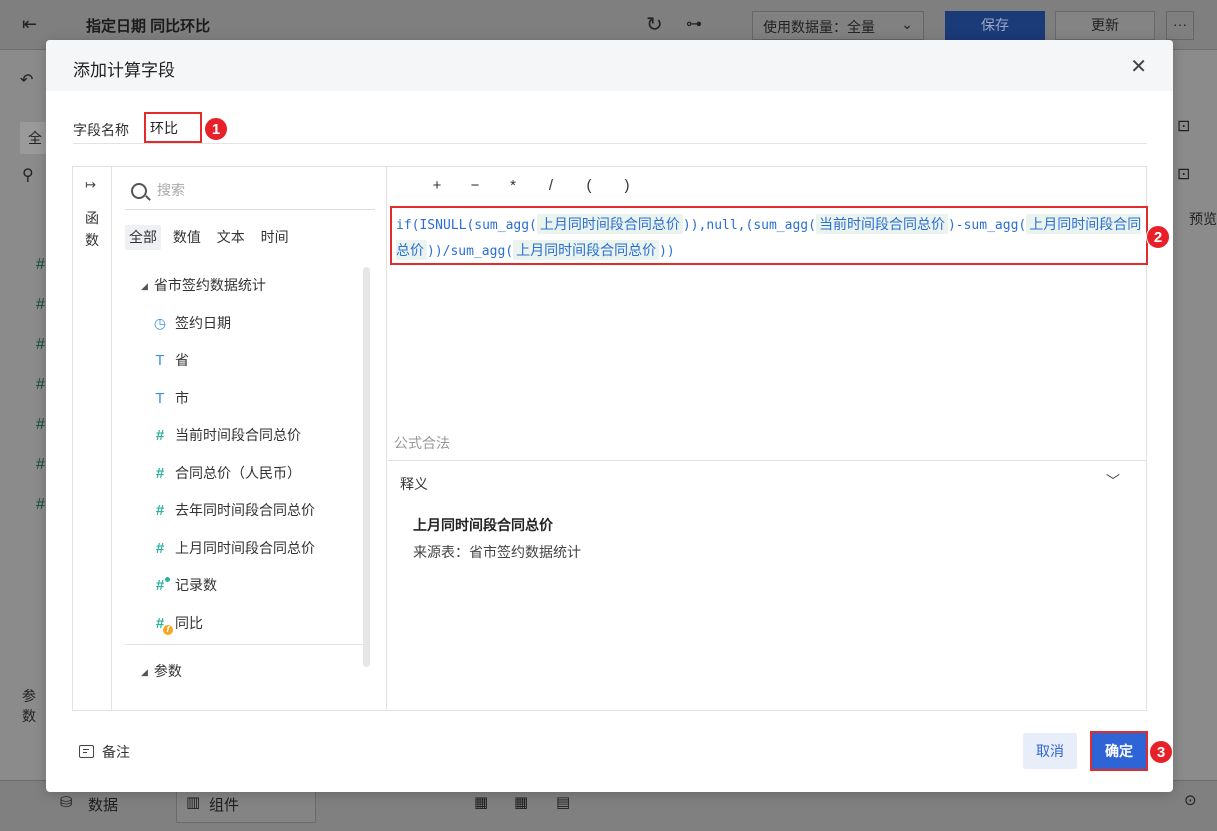  Describe the element at coordinates (170, 399) in the screenshot. I see `field-item-city: T市` at that location.